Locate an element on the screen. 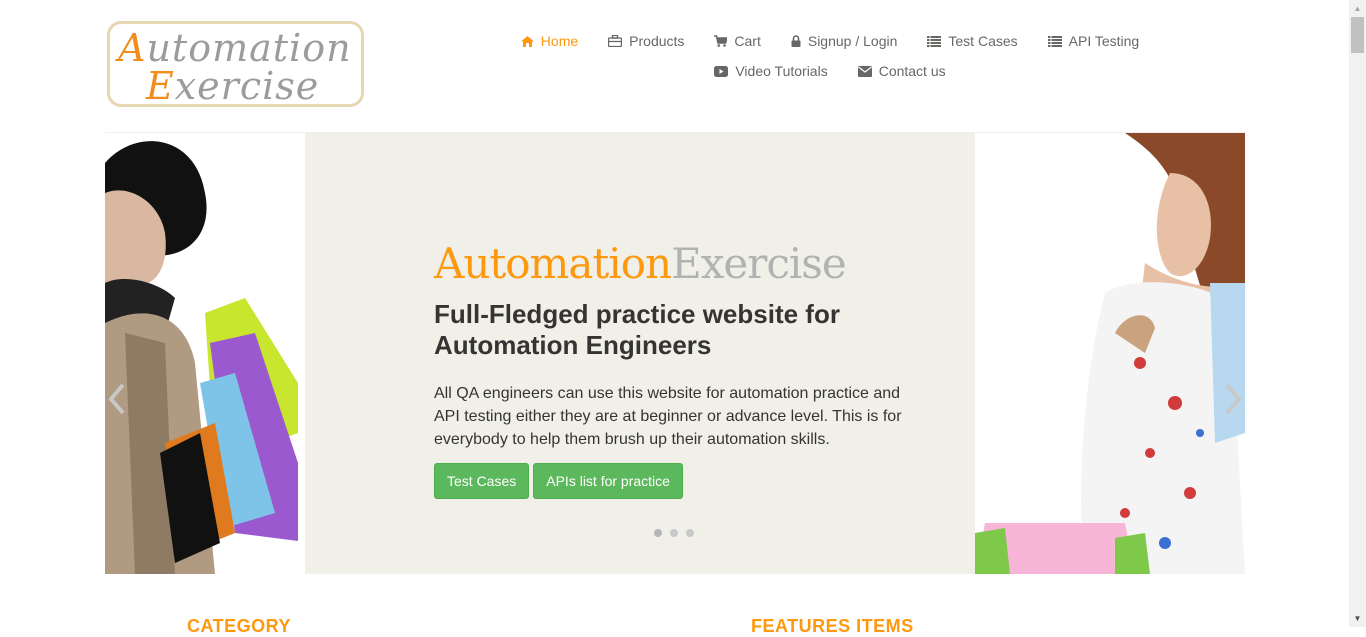 The height and width of the screenshot is (637, 1366). logo-line-2: Exercise is located at coordinates (233, 85).